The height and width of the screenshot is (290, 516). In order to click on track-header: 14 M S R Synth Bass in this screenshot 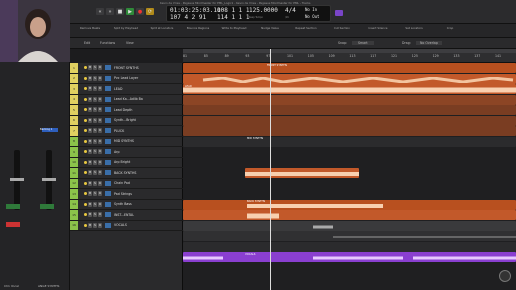, I will do `click(126, 204)`.